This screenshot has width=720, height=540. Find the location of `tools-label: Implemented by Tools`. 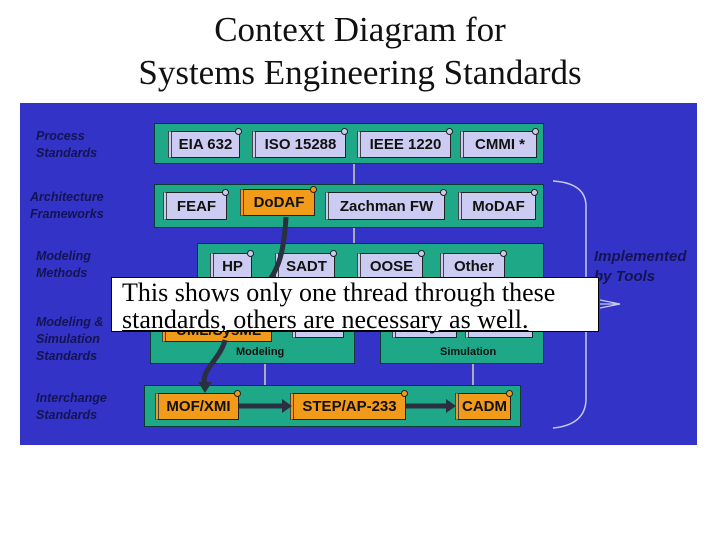

tools-label: Implemented by Tools is located at coordinates (640, 266).